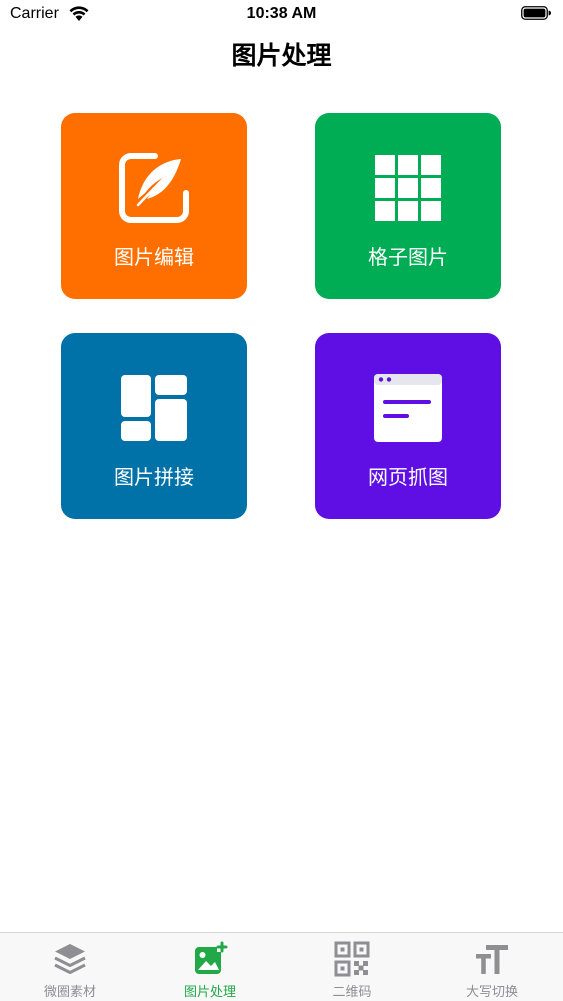 The image size is (563, 1001). I want to click on tab-label: 二维码, so click(352, 992).